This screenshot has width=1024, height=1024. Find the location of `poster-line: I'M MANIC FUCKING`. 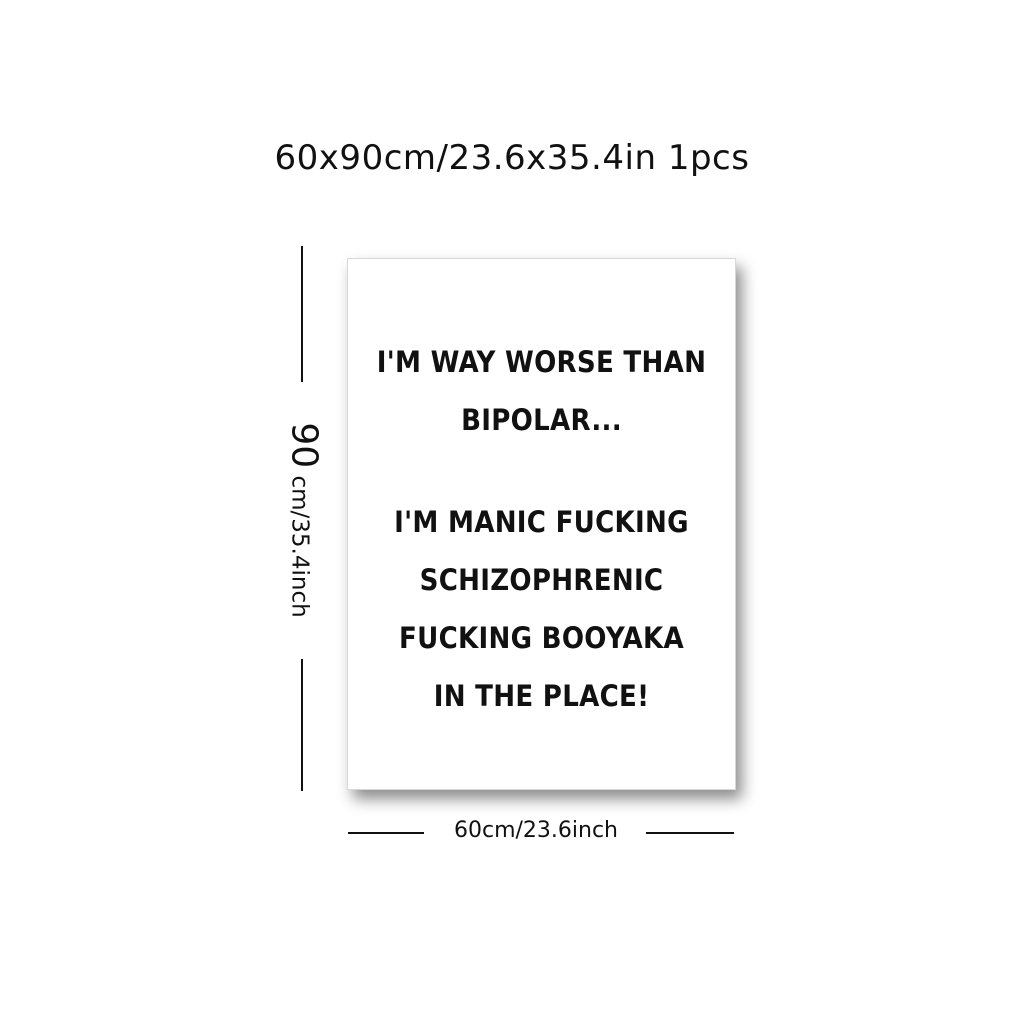

poster-line: I'M MANIC FUCKING is located at coordinates (541, 522).